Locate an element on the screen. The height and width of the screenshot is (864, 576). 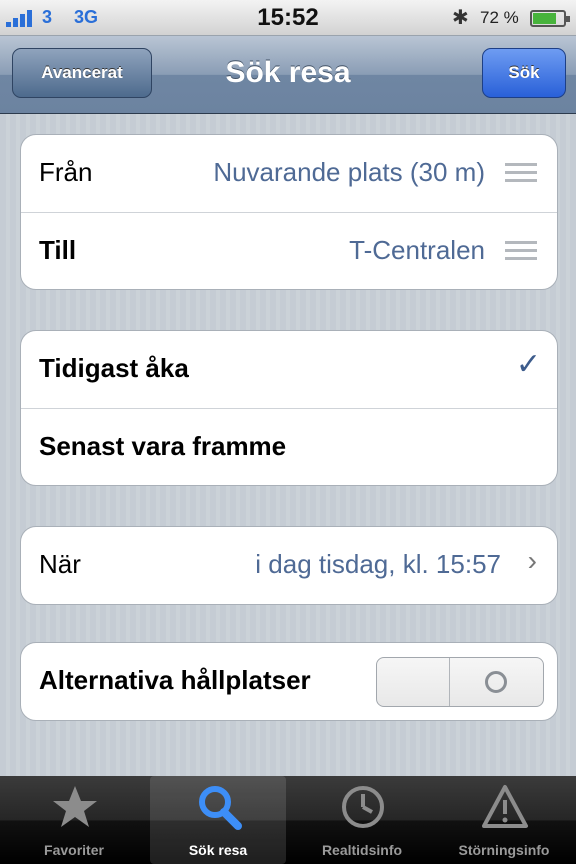
to-row: Till T-Centralen is located at coordinates (289, 250).